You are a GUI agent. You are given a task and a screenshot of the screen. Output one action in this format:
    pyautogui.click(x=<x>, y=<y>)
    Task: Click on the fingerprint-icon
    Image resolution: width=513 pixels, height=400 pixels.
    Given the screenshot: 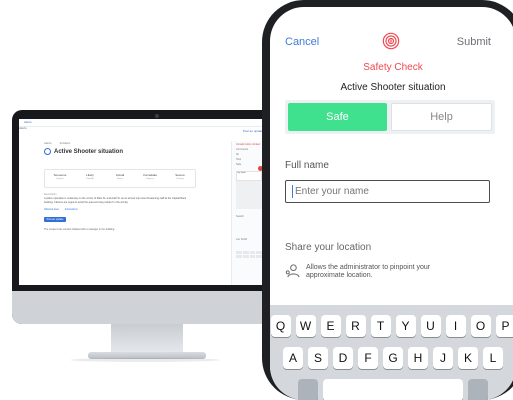 What is the action you would take?
    pyautogui.click(x=391, y=41)
    